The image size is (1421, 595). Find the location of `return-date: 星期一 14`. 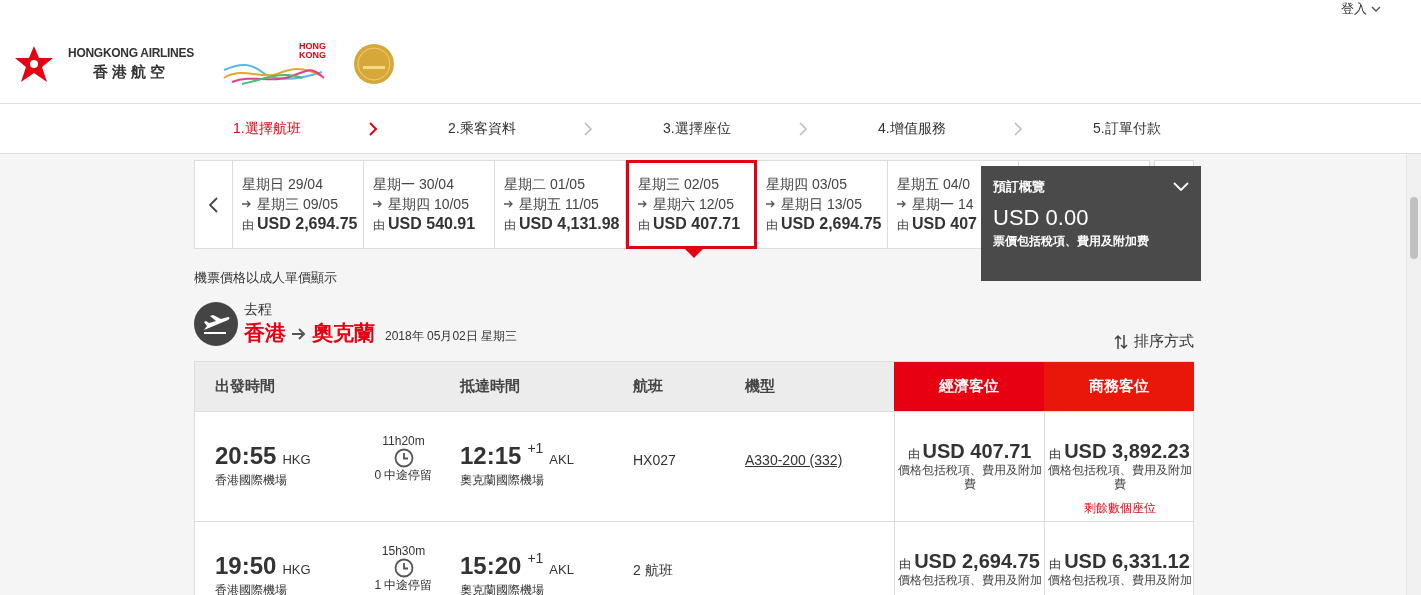

return-date: 星期一 14 is located at coordinates (943, 204).